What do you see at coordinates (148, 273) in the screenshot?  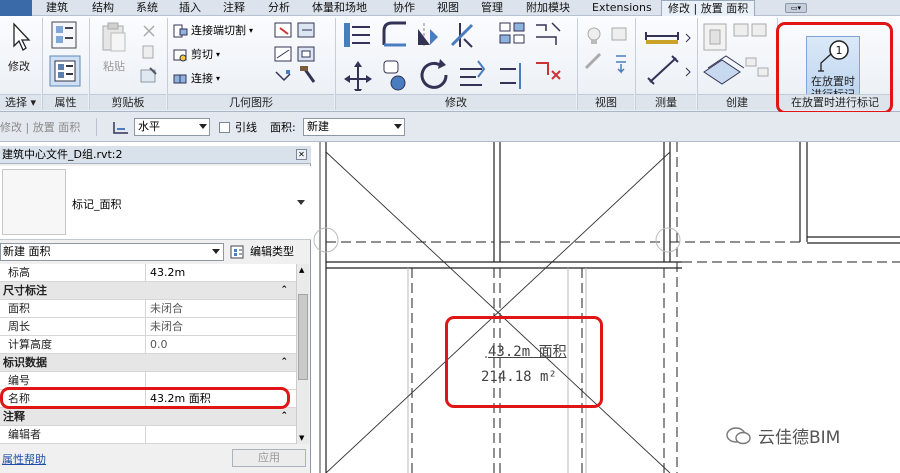 I see `property-row: 标高 43.2m` at bounding box center [148, 273].